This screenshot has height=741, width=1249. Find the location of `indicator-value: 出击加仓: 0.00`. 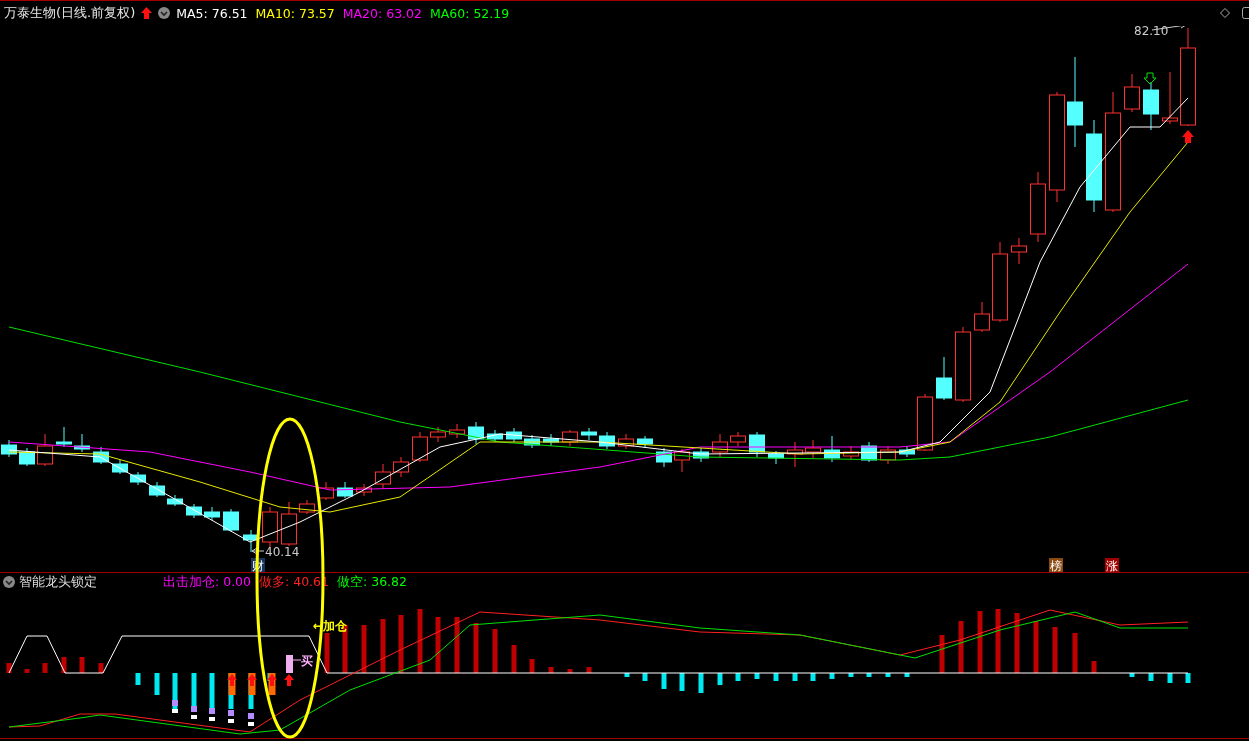

indicator-value: 出击加仓: 0.00 is located at coordinates (207, 582).